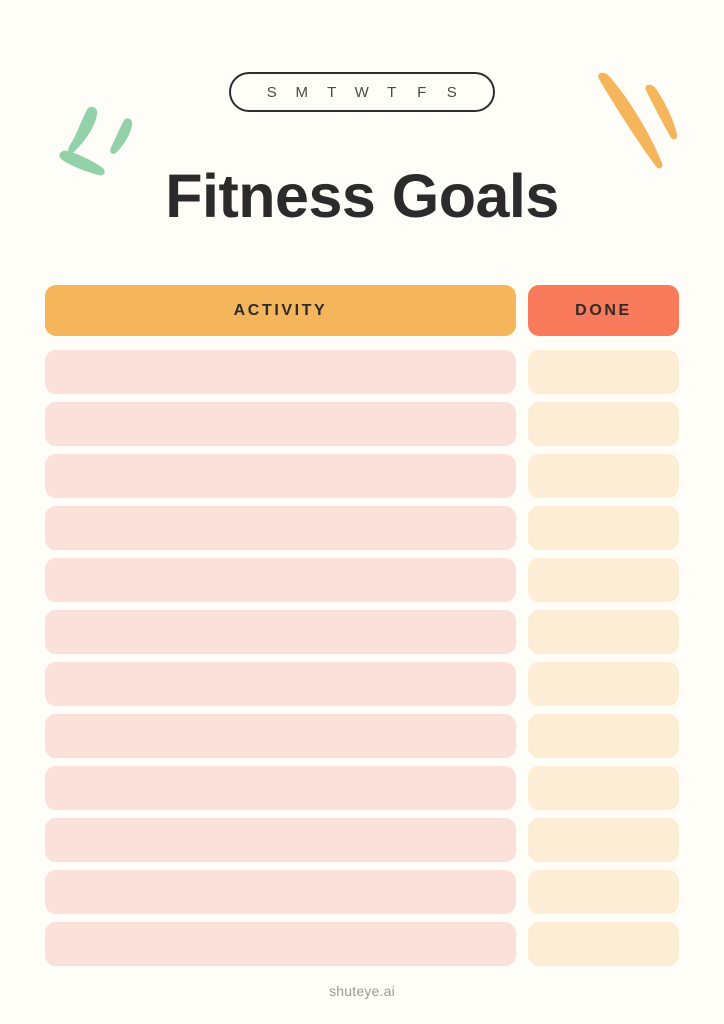 The width and height of the screenshot is (724, 1024). I want to click on weekday-tuesday: T, so click(332, 92).